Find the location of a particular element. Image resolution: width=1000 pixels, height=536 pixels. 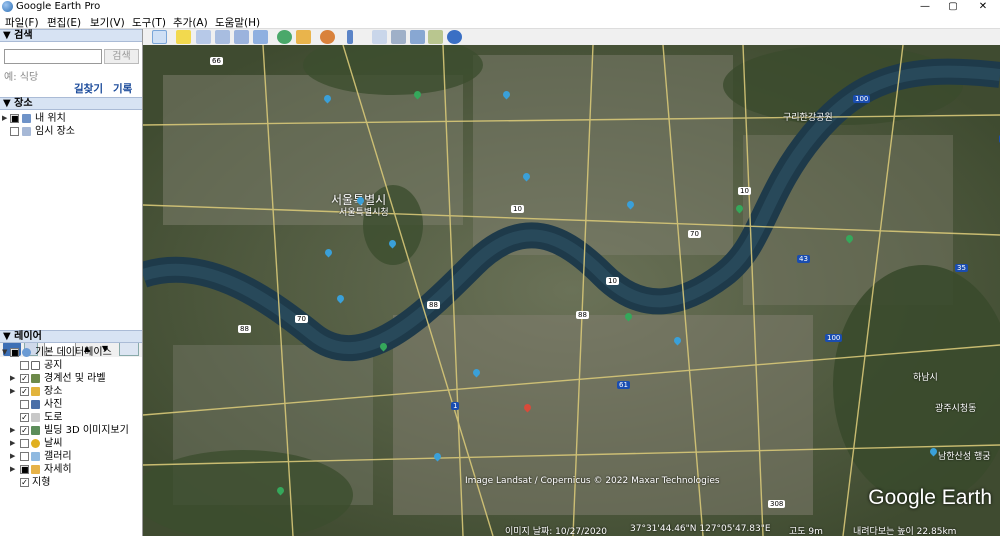

print-icon is located at coordinates (398, 37).